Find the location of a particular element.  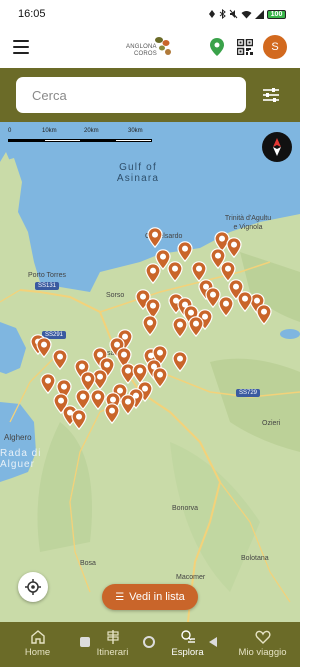

scale-label: 20km is located at coordinates (91, 131).